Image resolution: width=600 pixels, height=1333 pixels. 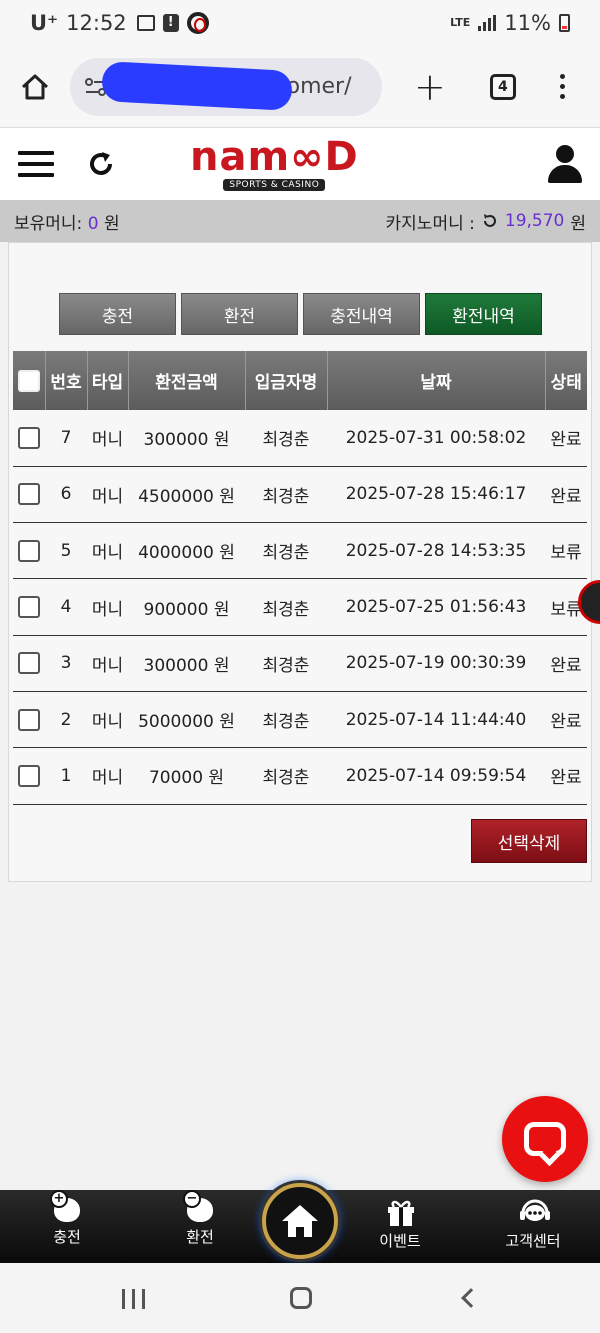 What do you see at coordinates (502, 86) in the screenshot?
I see `tab-count-button: 4` at bounding box center [502, 86].